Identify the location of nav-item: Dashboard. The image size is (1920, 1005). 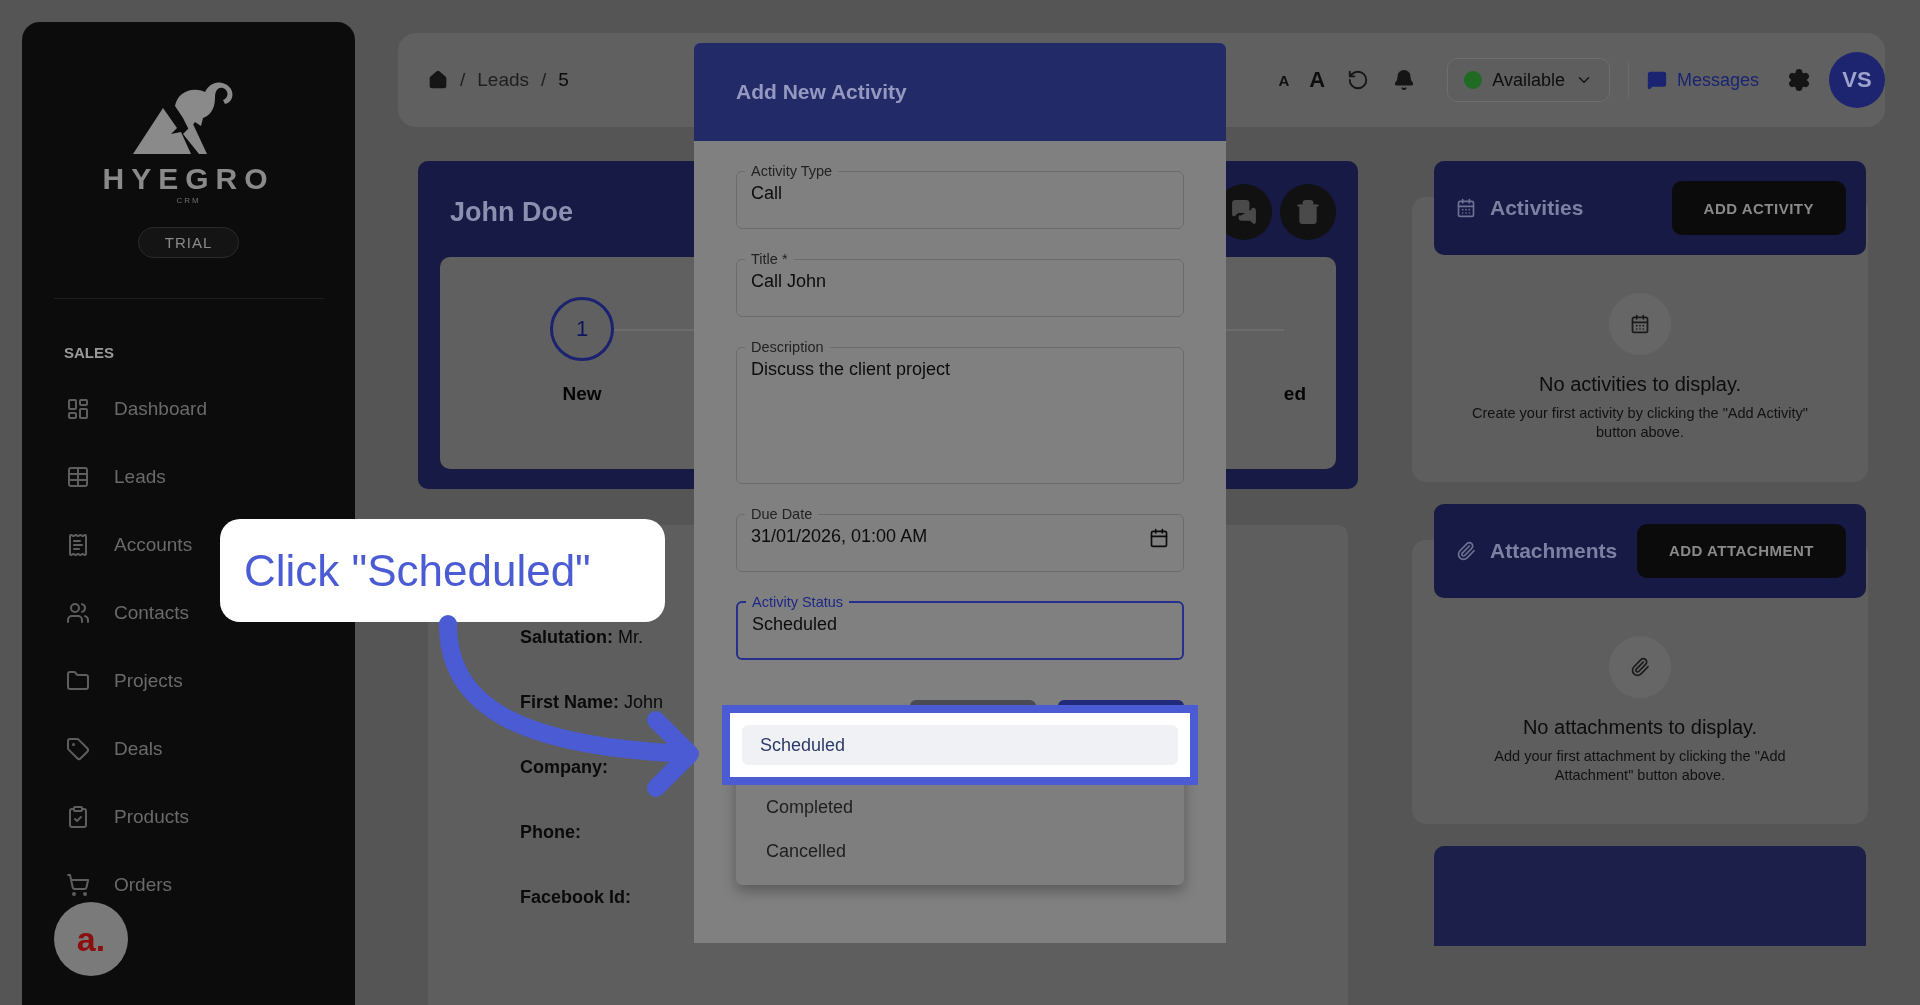
(160, 409).